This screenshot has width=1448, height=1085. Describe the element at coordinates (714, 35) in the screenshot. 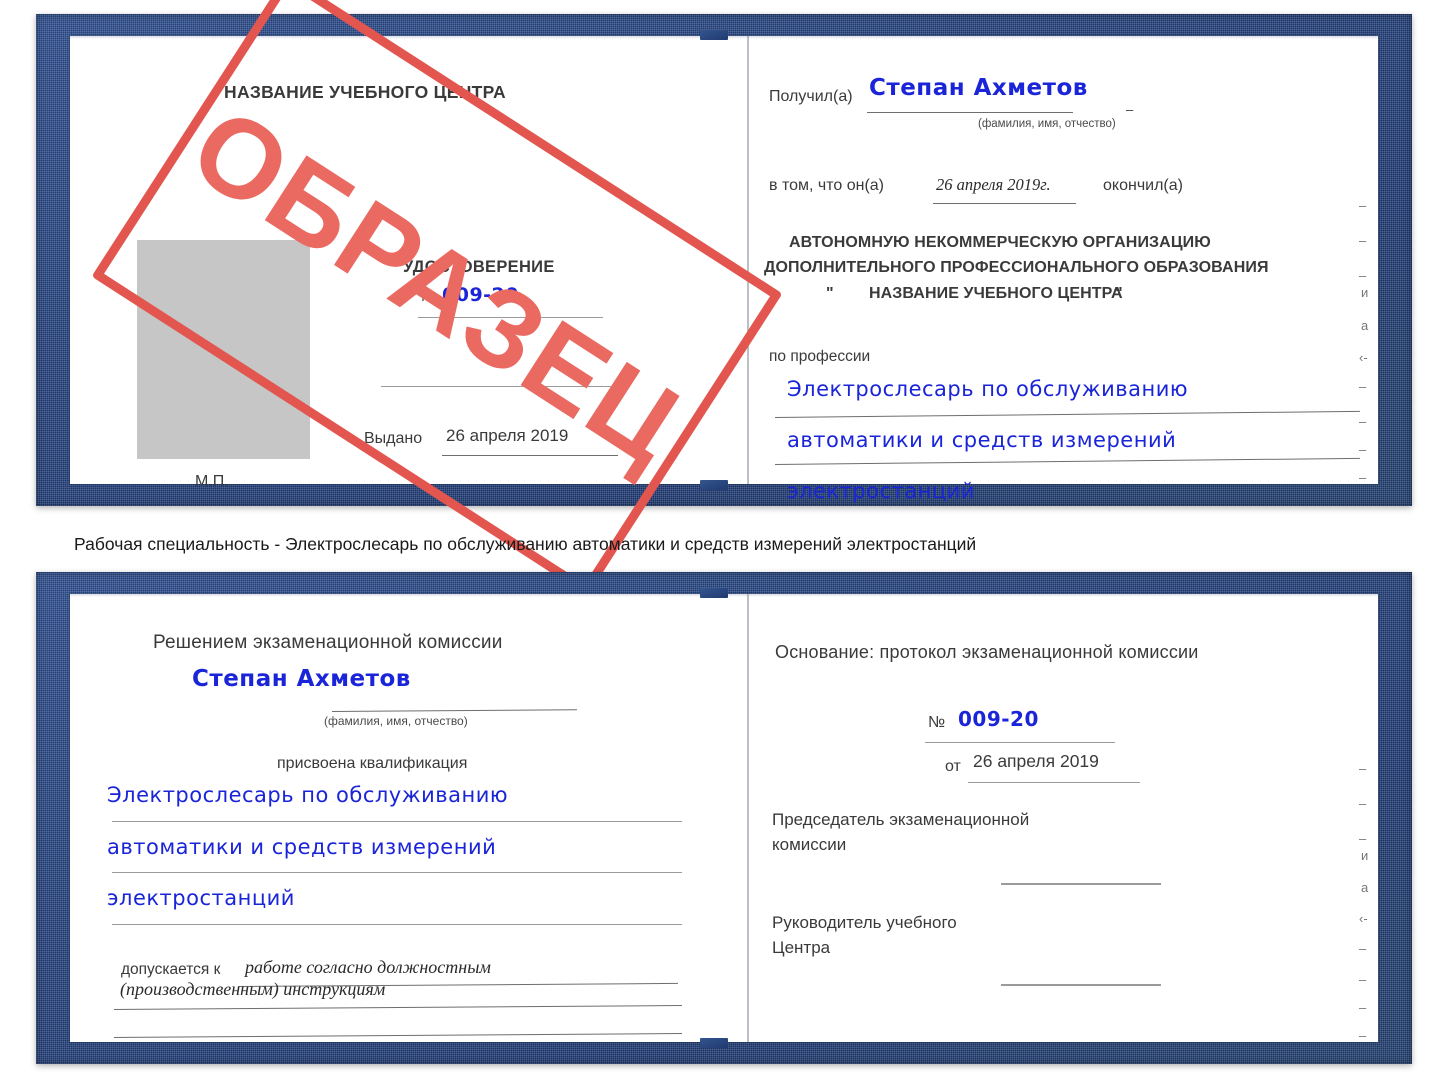

I see `spine-tab-top` at that location.